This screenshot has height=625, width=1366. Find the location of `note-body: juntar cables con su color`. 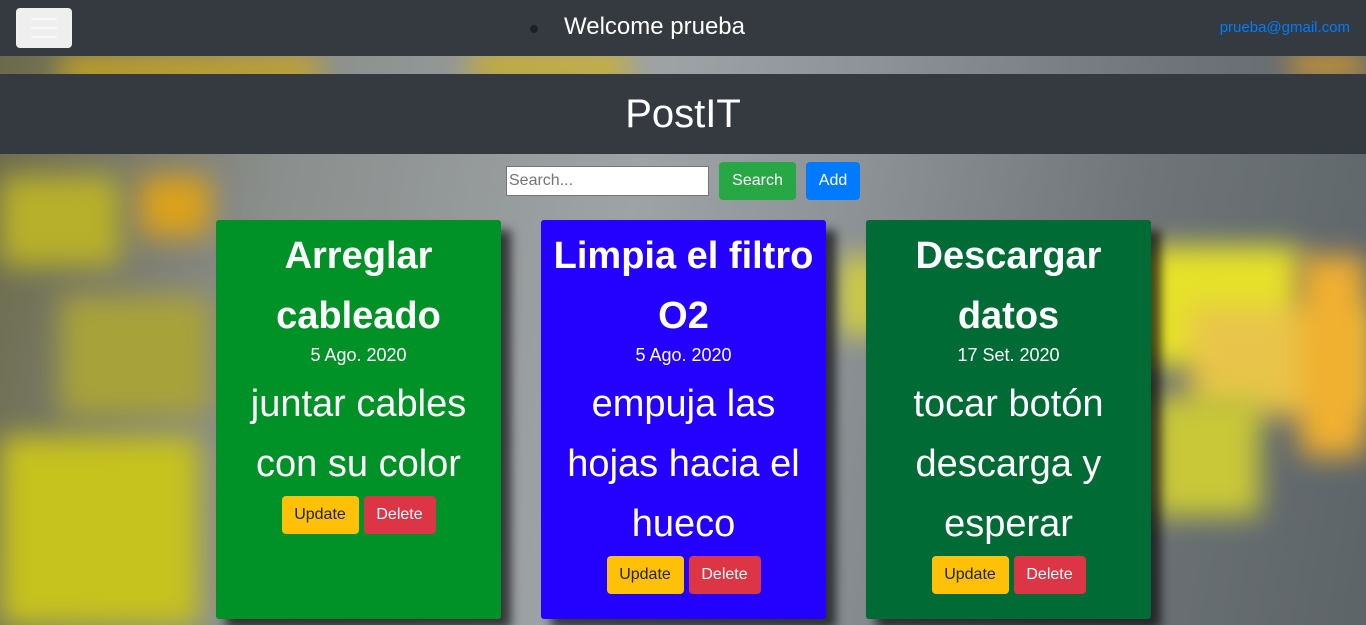

note-body: juntar cables con su color is located at coordinates (358, 434).